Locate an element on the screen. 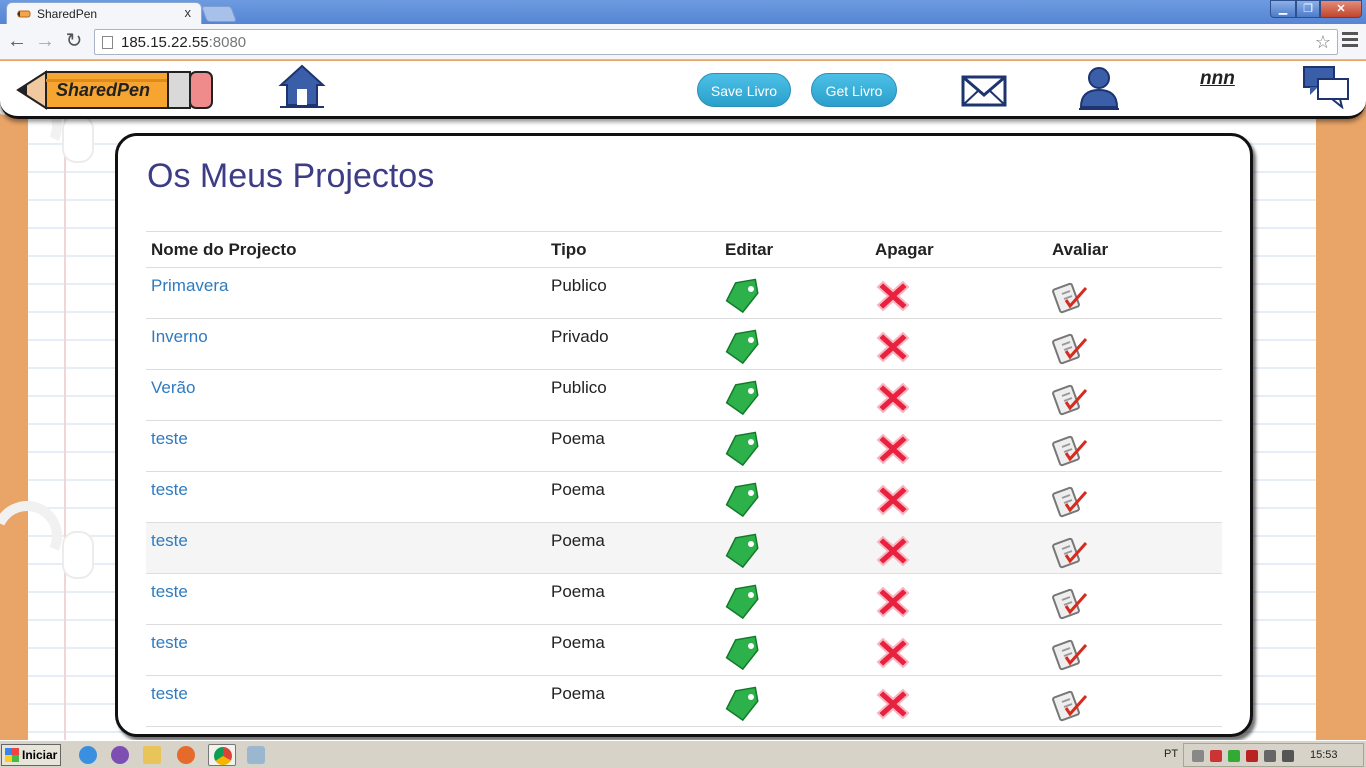  get-livro-button: Get Livro is located at coordinates (854, 90).